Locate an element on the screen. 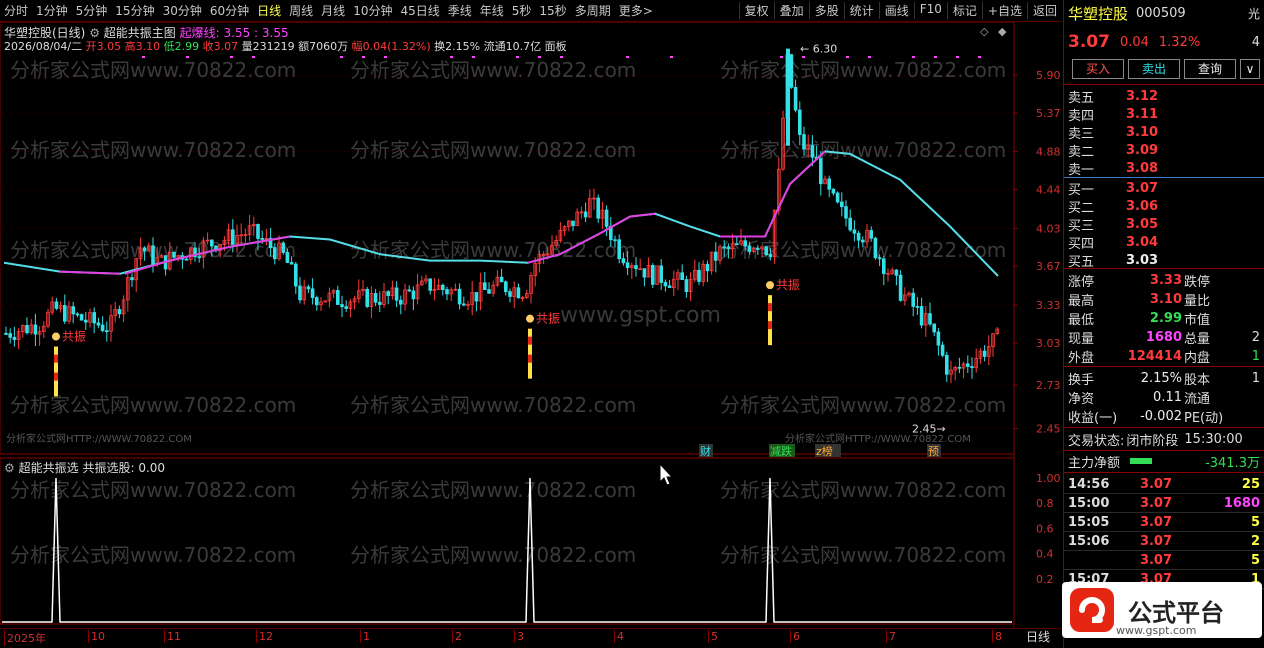 The height and width of the screenshot is (648, 1264). ask-label: 卖三 is located at coordinates (1081, 134).